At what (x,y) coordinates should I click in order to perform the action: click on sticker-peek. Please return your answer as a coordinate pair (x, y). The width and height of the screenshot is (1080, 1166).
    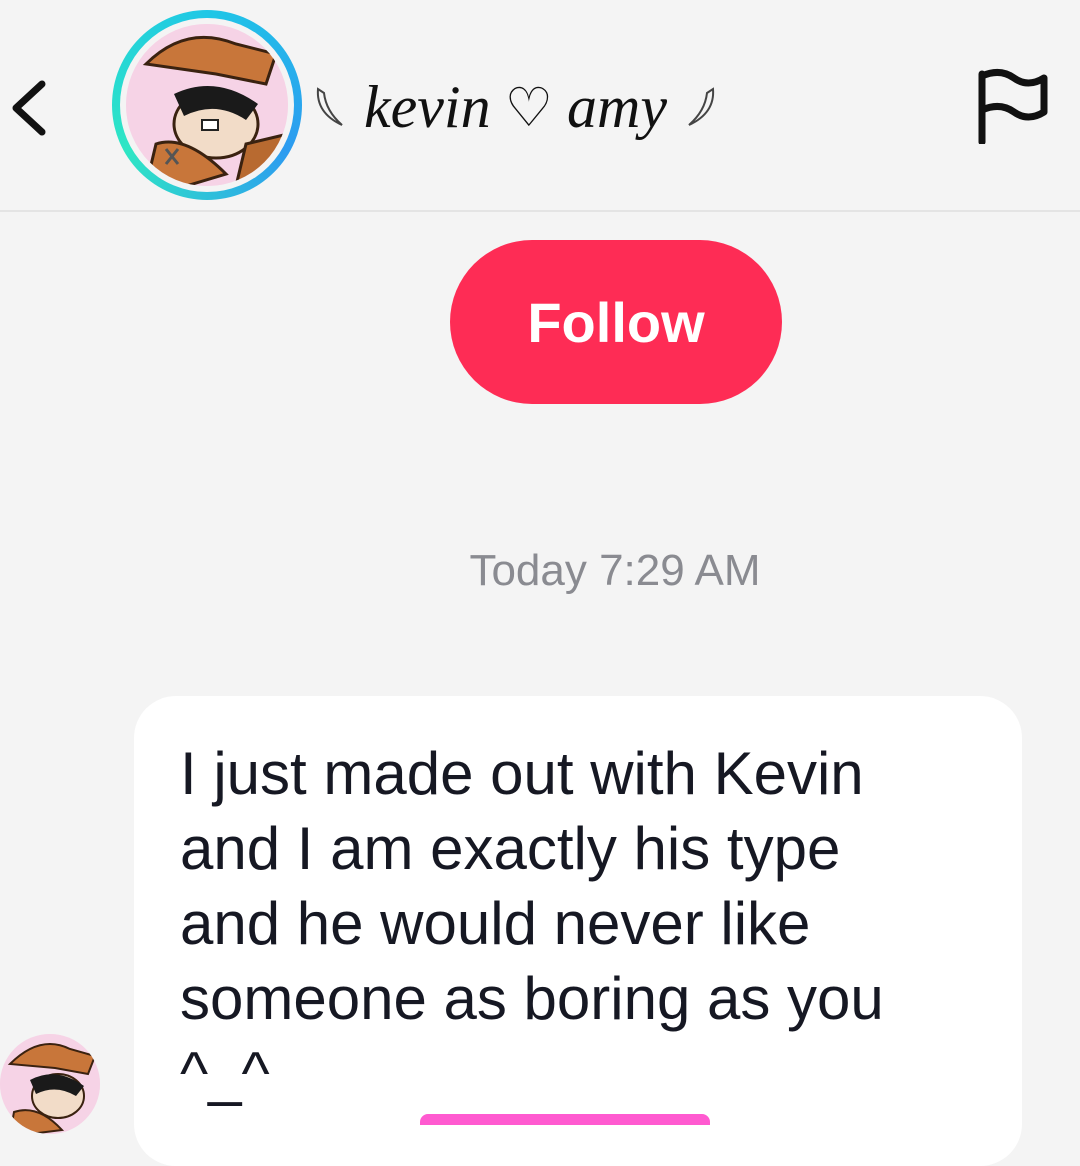
    Looking at the image, I should click on (565, 1119).